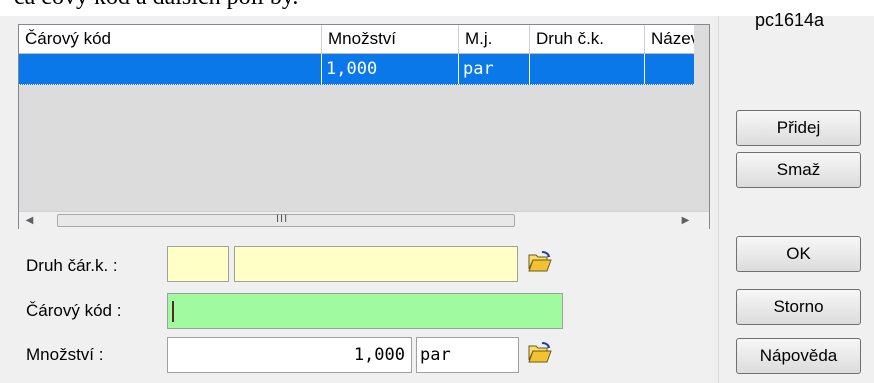 Image resolution: width=874 pixels, height=383 pixels. I want to click on column-header-unit: M.j., so click(494, 39).